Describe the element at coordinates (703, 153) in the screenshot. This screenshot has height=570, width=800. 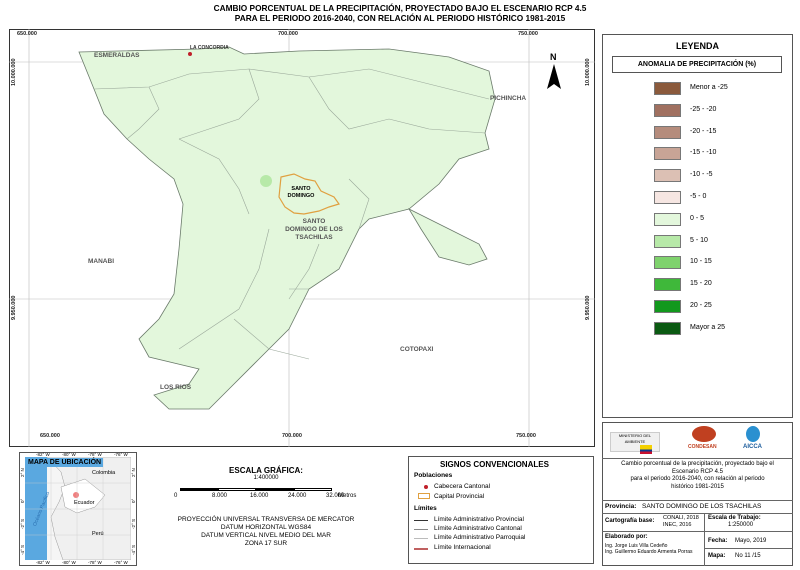
I see `legend-label: -15 - -10` at that location.